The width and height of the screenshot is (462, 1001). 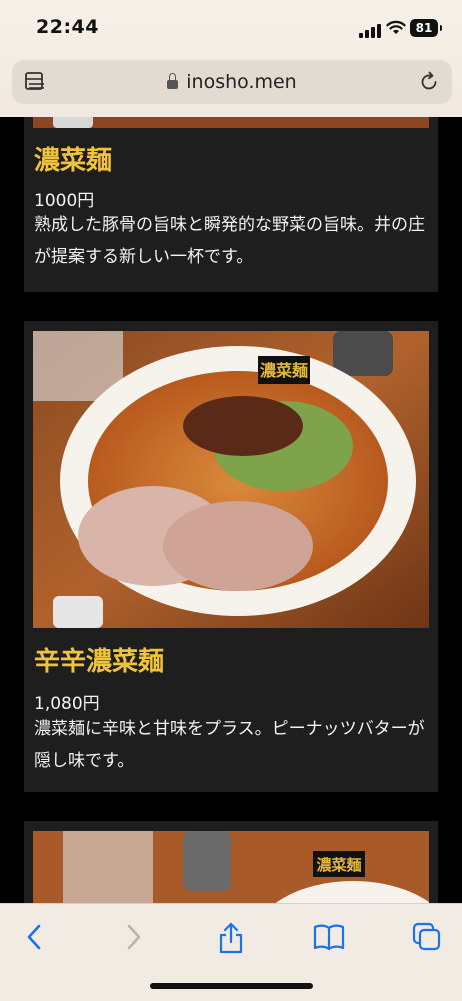 I want to click on menu-card: 濃菜麺, so click(x=231, y=862).